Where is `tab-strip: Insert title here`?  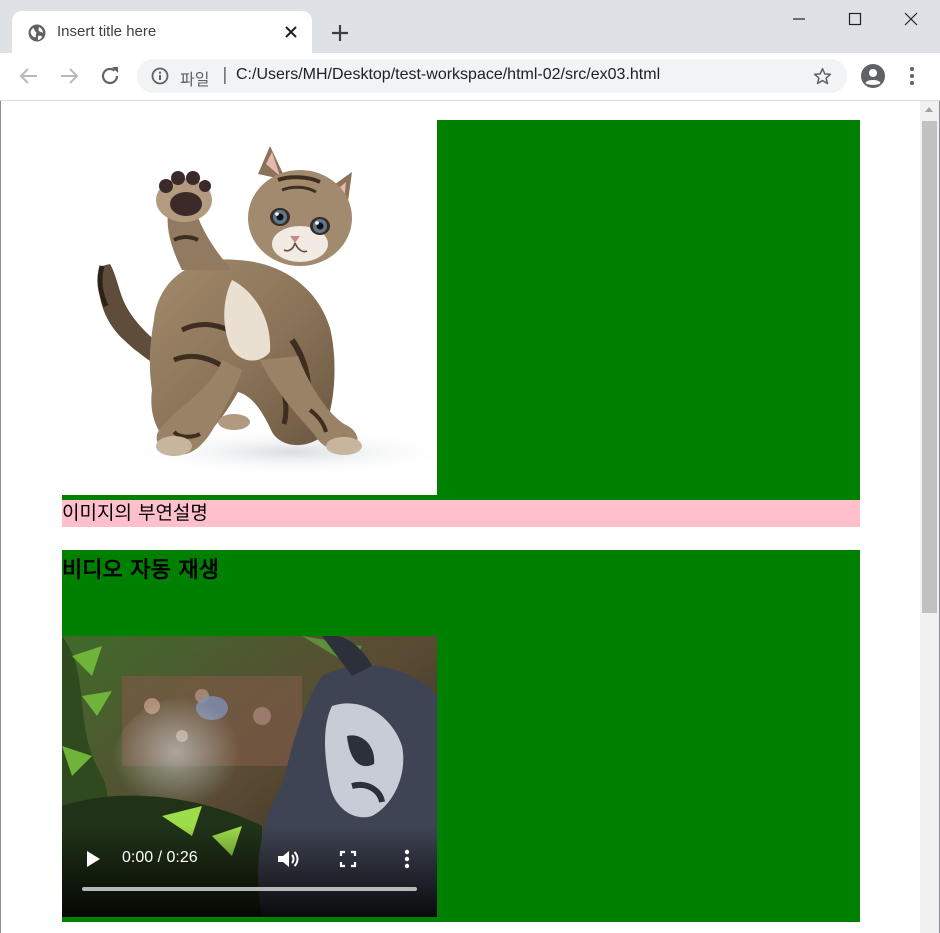
tab-strip: Insert title here is located at coordinates (470, 26).